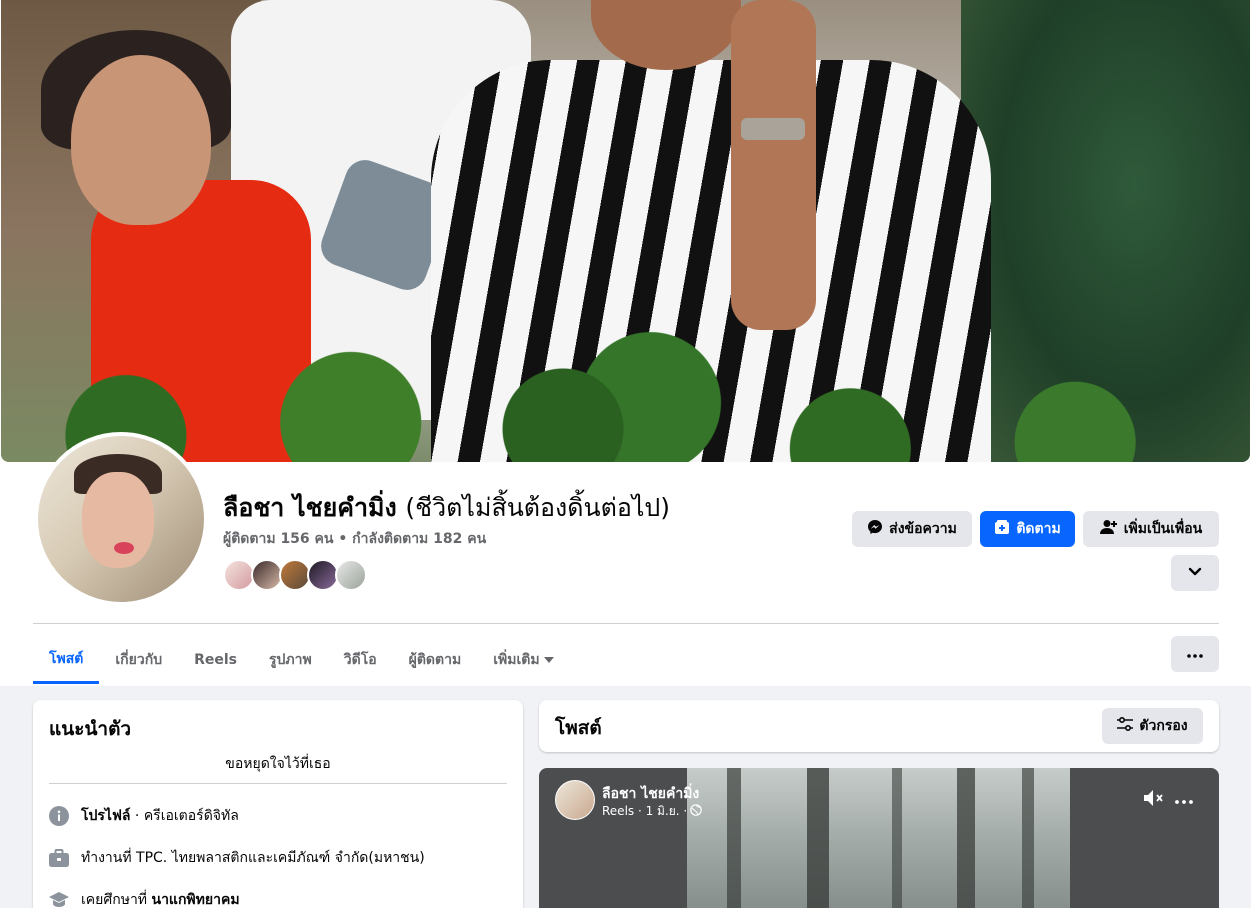 The height and width of the screenshot is (908, 1251). Describe the element at coordinates (1108, 529) in the screenshot. I see `add-friend-icon` at that location.